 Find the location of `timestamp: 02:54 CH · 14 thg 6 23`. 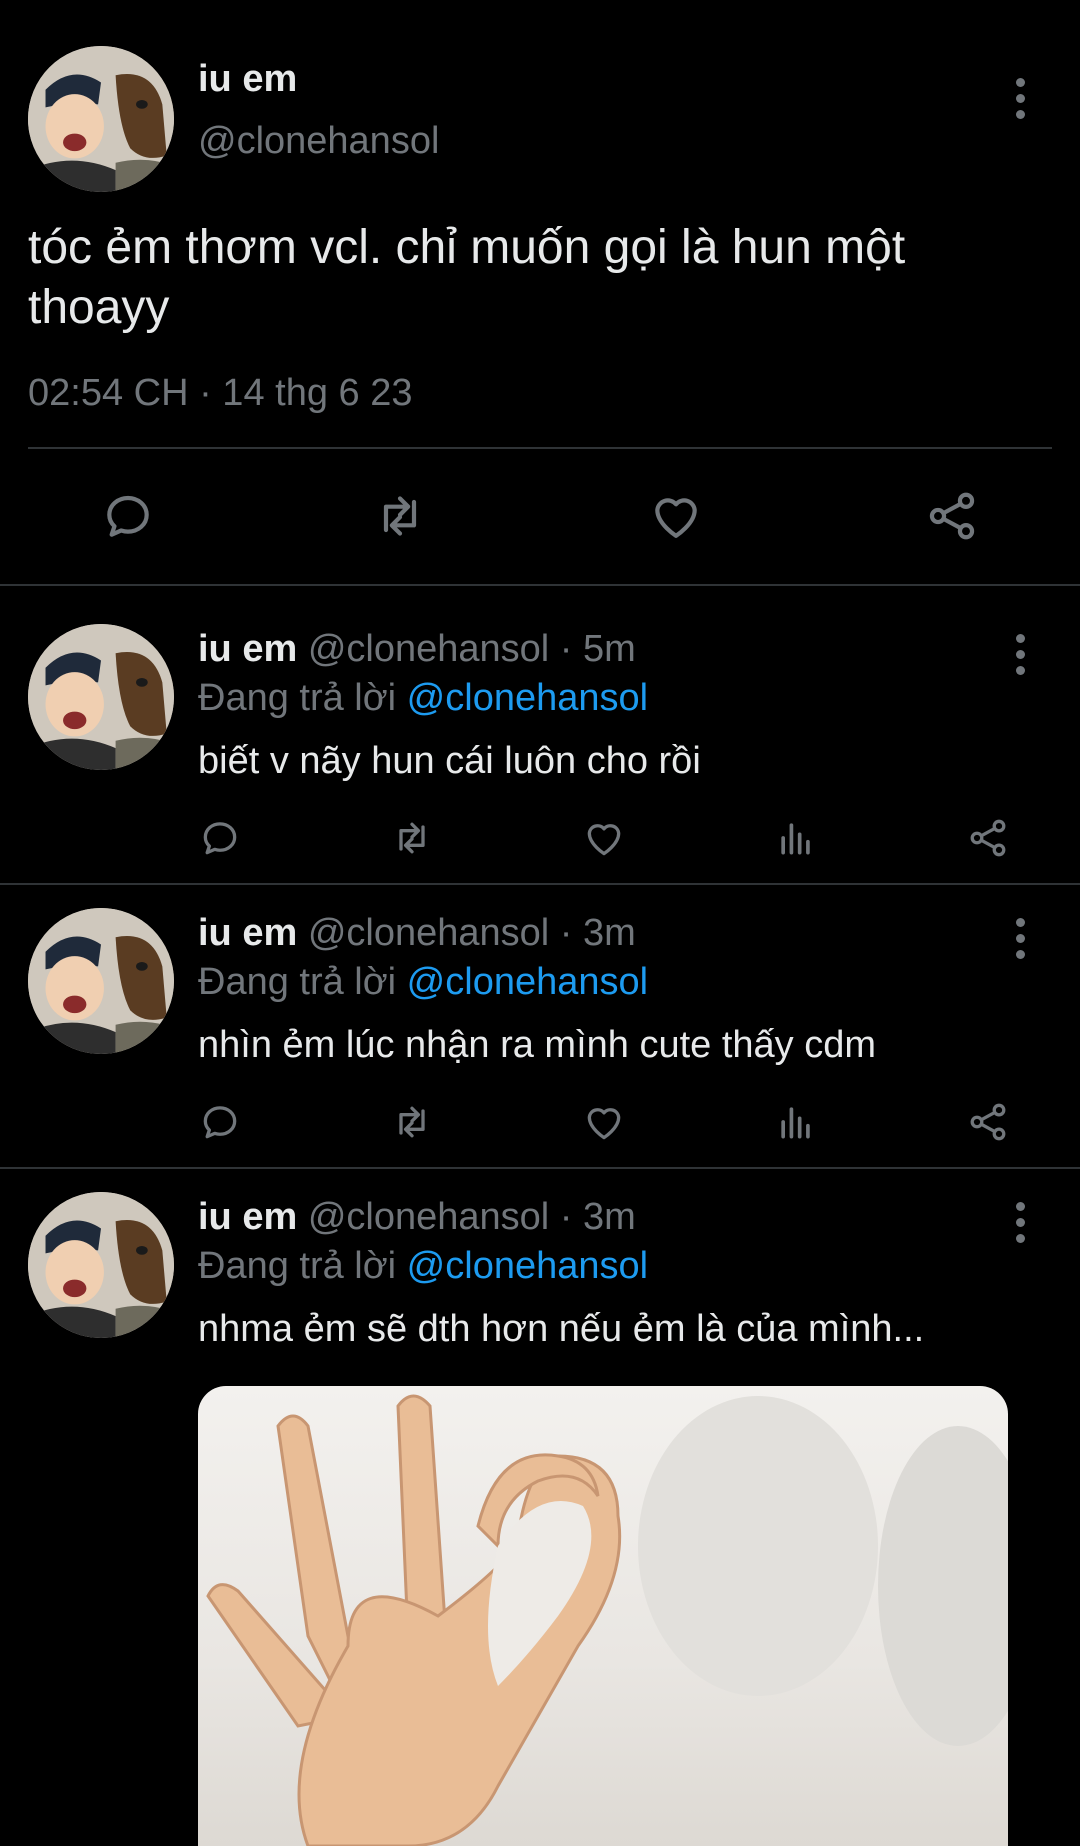

timestamp: 02:54 CH · 14 thg 6 23 is located at coordinates (220, 393).